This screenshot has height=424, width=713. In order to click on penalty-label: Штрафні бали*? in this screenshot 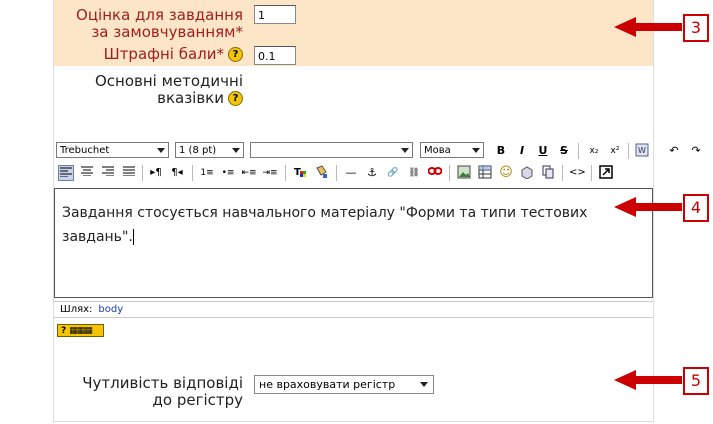, I will do `click(173, 54)`.